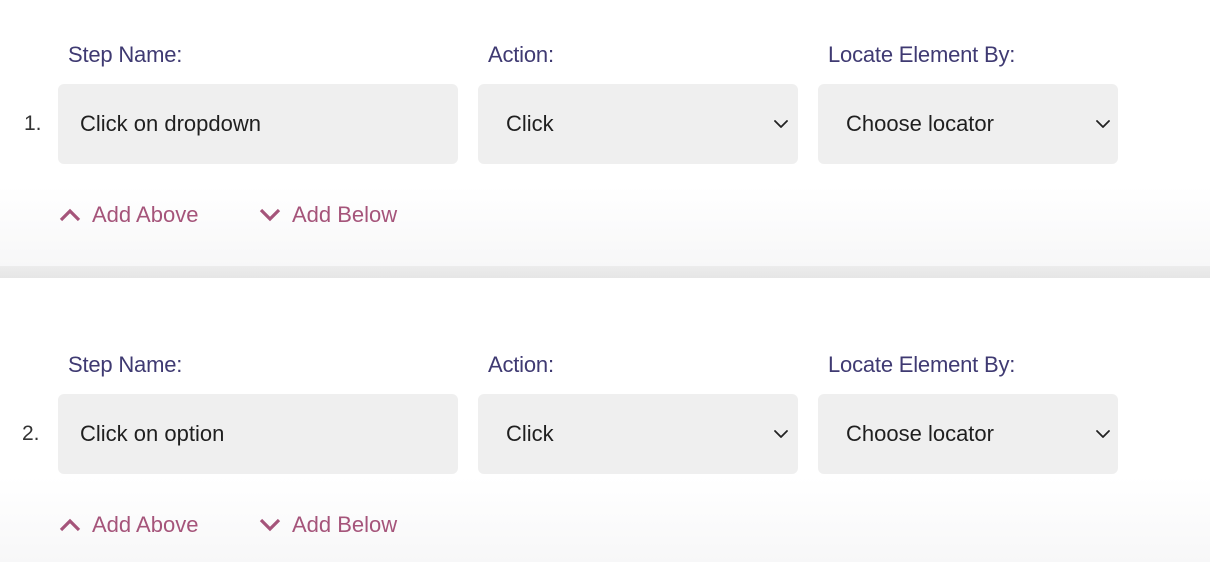  I want to click on step-name-input: Click on dropdown, so click(258, 124).